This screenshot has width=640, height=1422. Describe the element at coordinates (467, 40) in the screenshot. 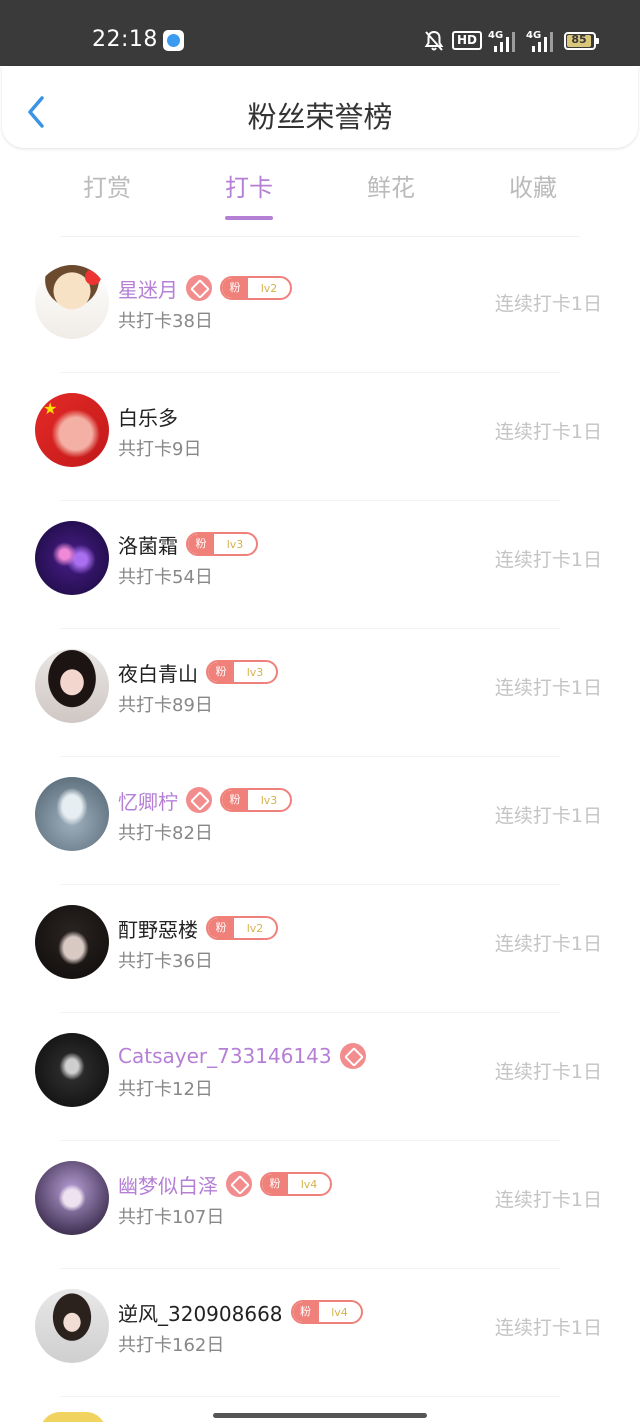

I see `hd-voice-icon: HD` at that location.